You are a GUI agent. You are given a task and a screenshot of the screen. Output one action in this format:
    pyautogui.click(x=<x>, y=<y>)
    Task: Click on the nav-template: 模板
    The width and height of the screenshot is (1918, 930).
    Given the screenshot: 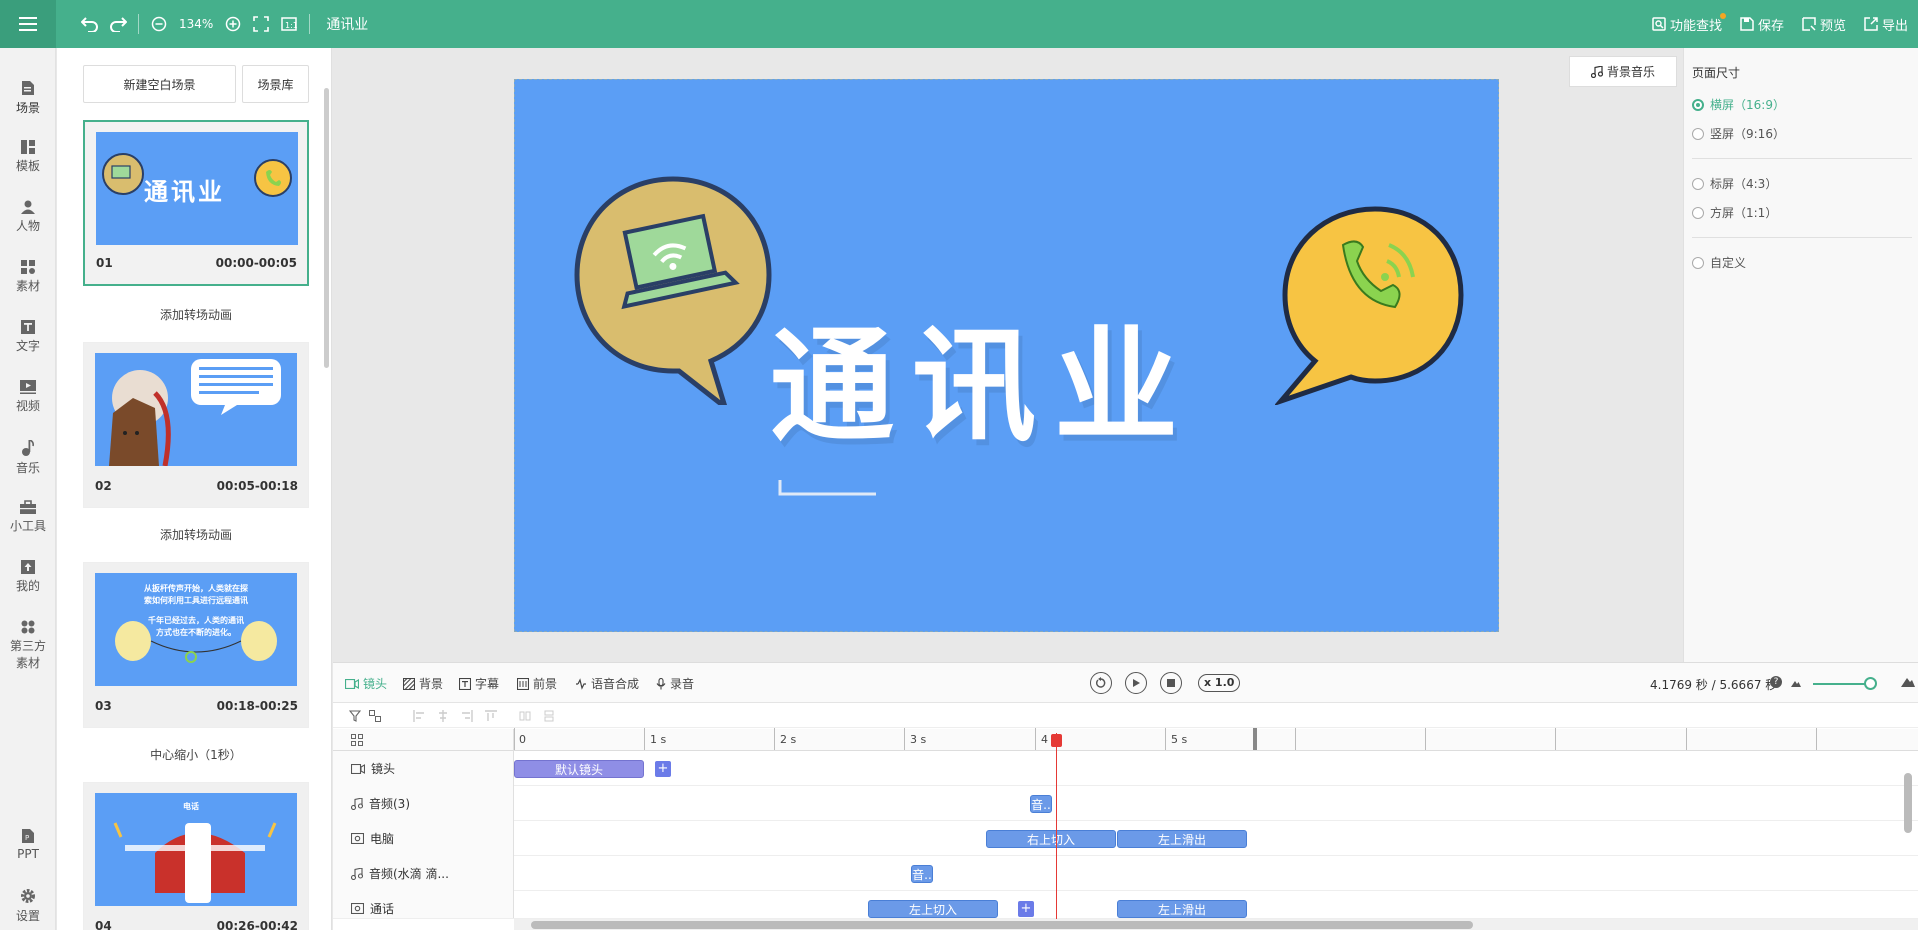 What is the action you would take?
    pyautogui.click(x=28, y=157)
    